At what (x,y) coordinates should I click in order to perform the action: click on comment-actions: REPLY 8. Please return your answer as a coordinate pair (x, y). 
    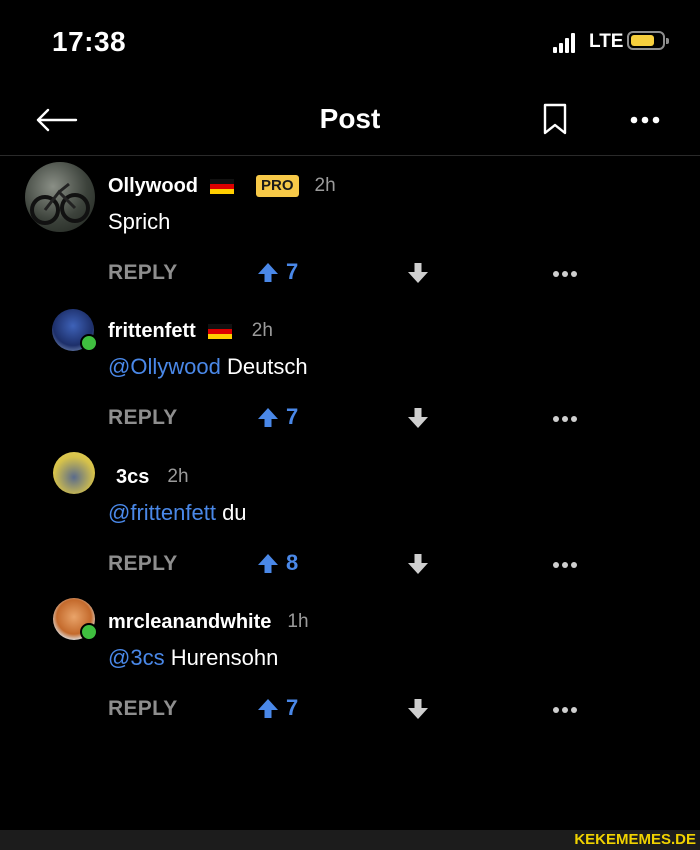
    Looking at the image, I should click on (350, 565).